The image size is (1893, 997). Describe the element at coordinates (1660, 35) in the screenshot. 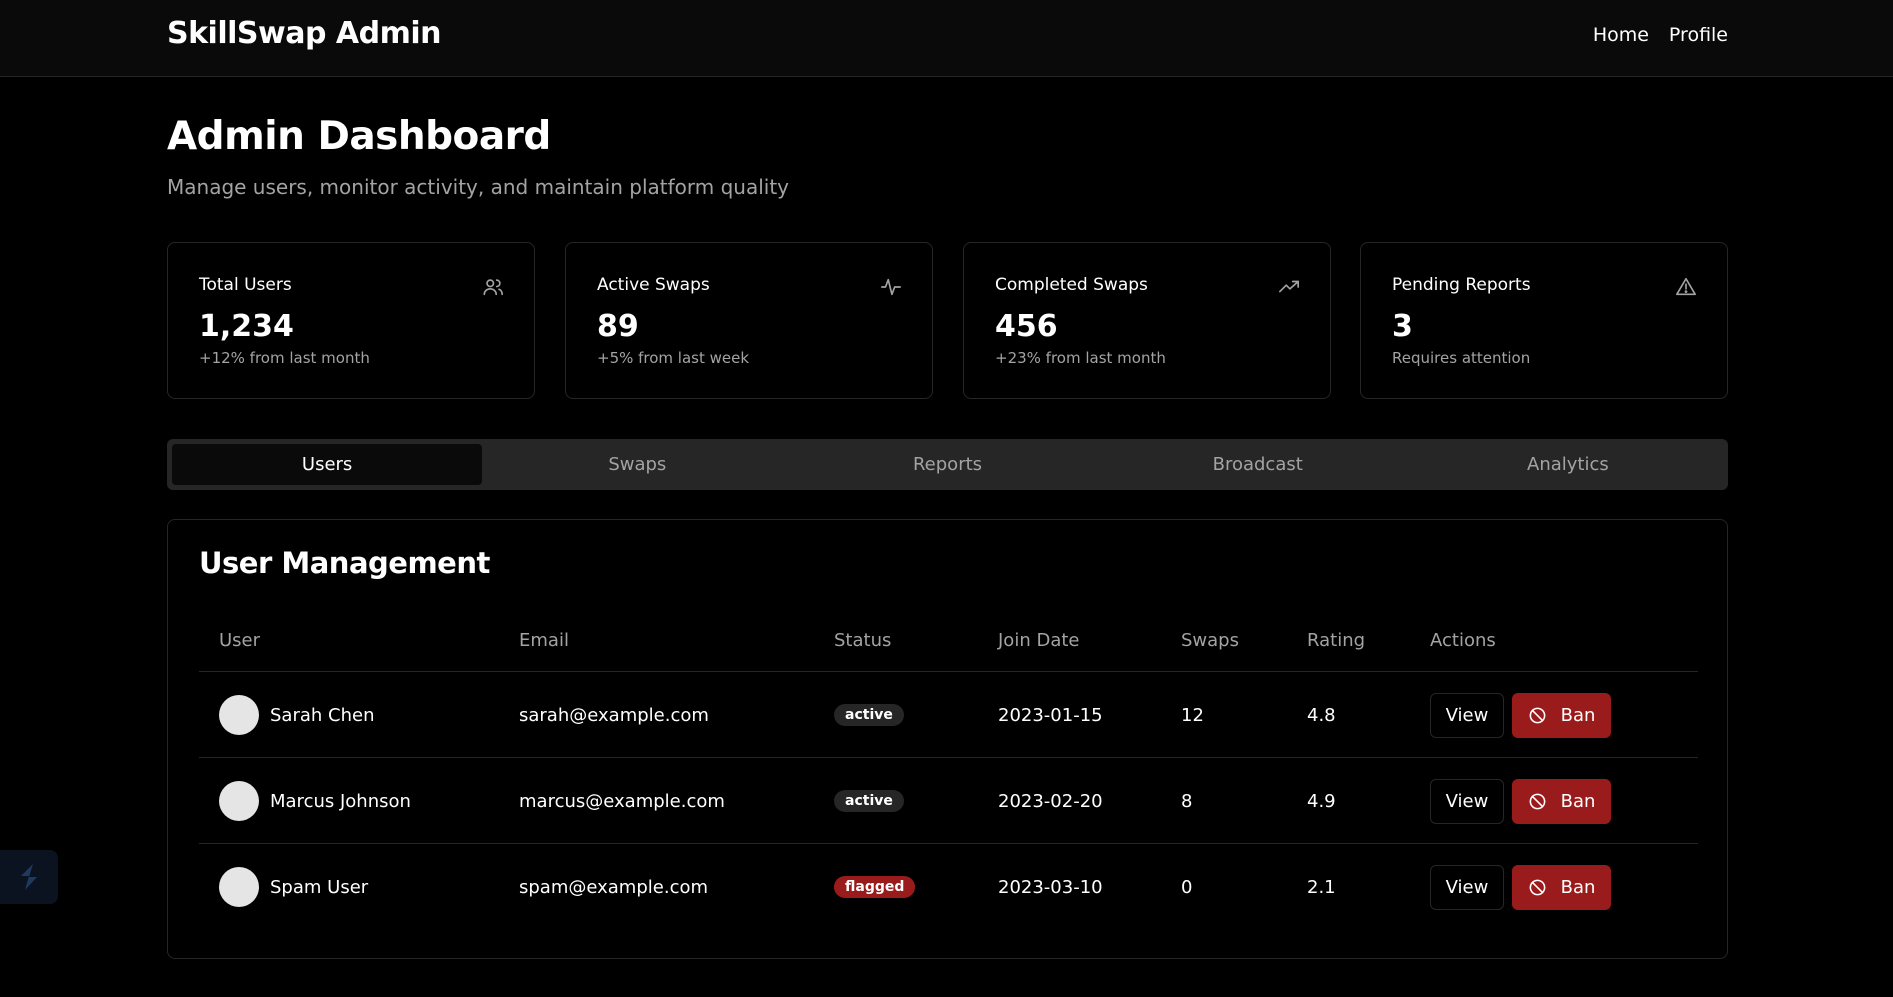

I see `nav-links: Home Profile` at that location.